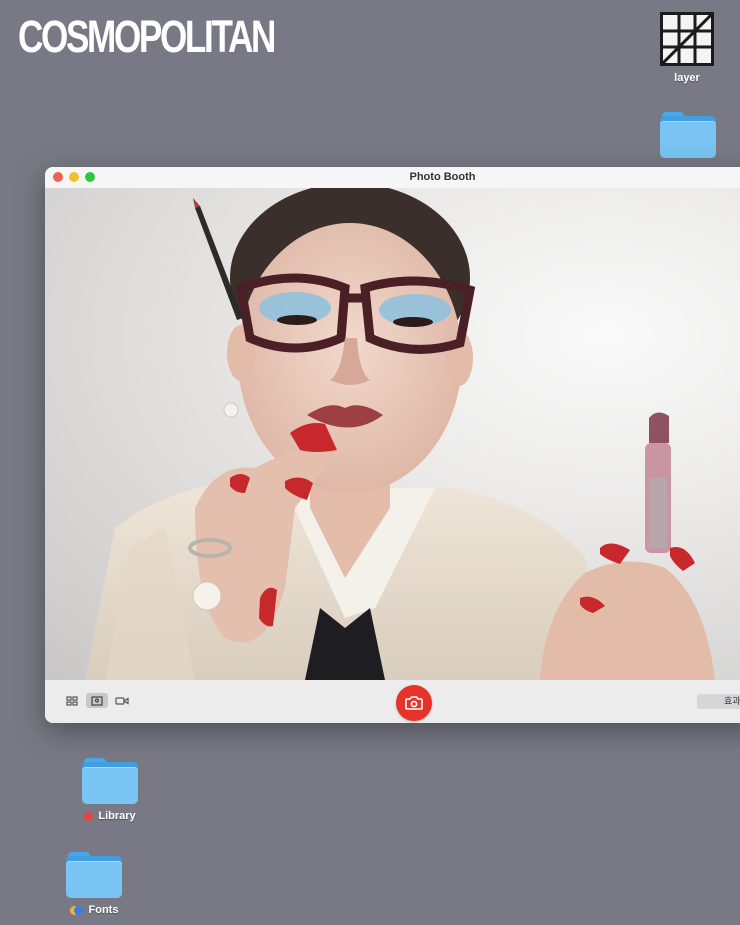 The height and width of the screenshot is (925, 740). Describe the element at coordinates (76, 910) in the screenshot. I see `multi-tag-icon` at that location.